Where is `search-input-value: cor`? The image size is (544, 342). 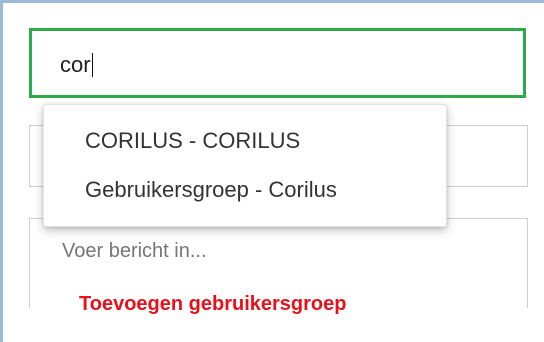 search-input-value: cor is located at coordinates (75, 64).